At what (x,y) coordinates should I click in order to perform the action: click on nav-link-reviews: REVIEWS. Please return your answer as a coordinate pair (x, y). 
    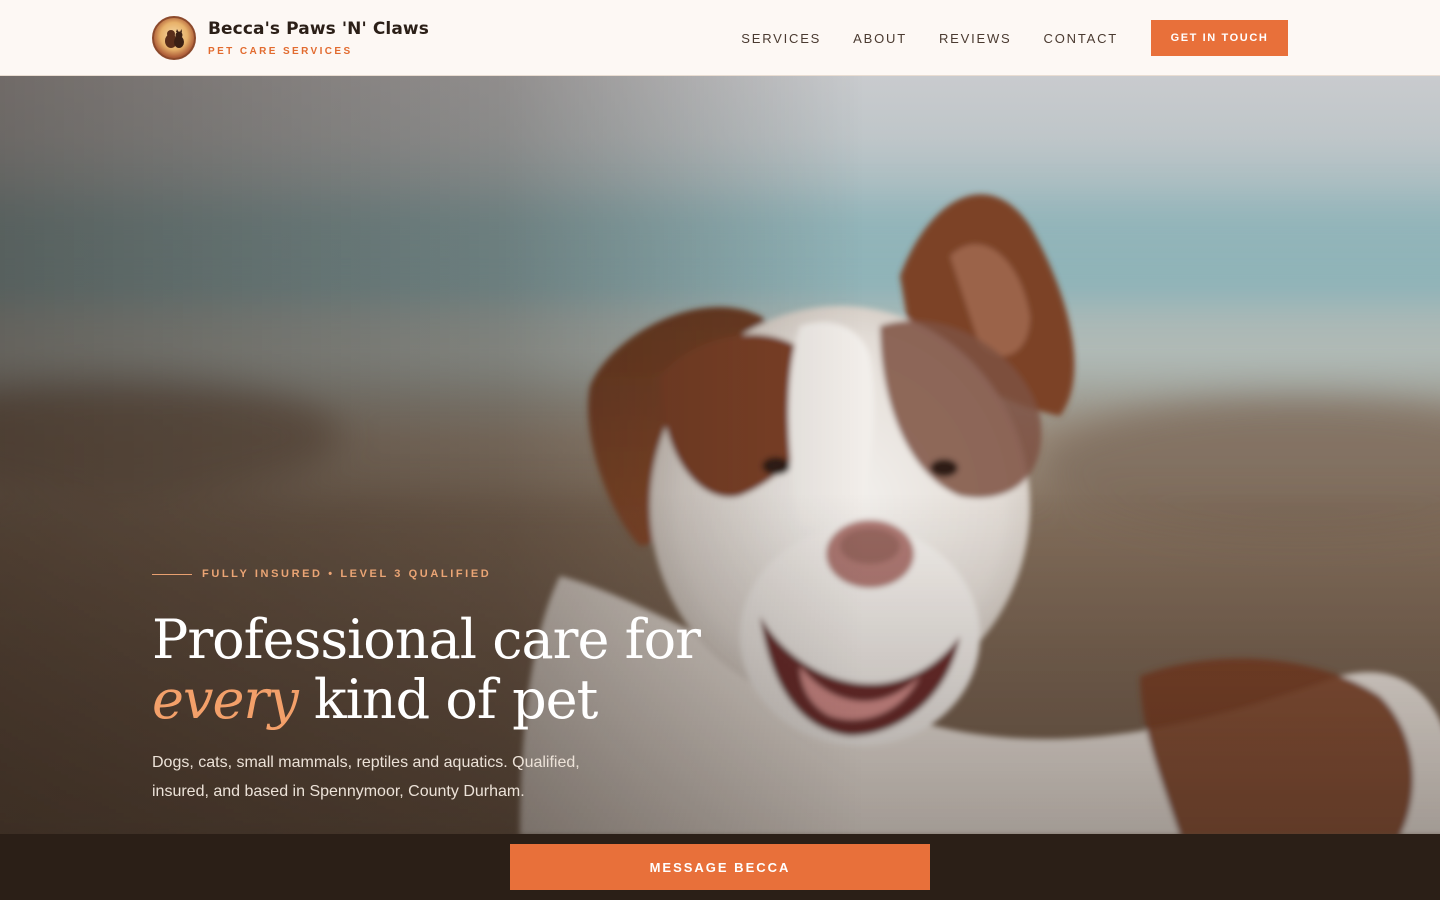
    Looking at the image, I should click on (975, 38).